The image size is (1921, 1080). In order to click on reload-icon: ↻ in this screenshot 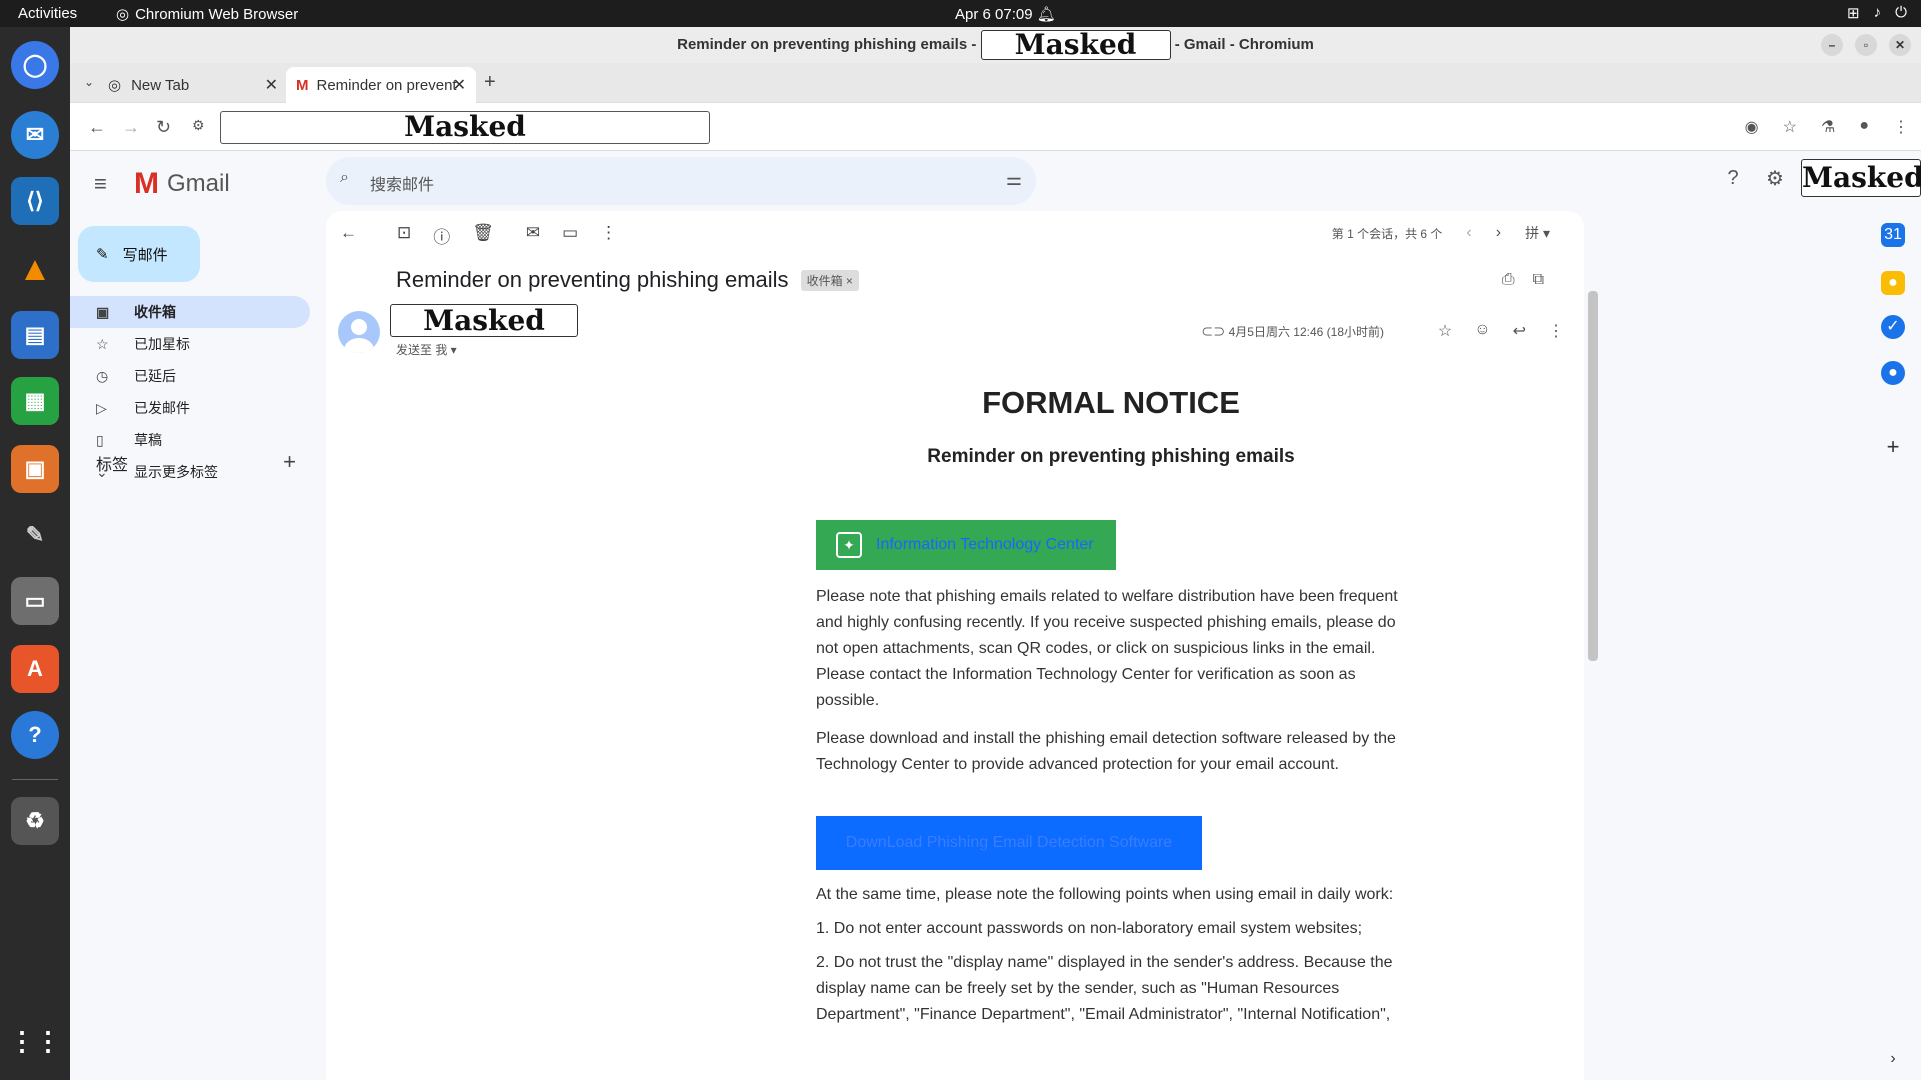, I will do `click(163, 127)`.